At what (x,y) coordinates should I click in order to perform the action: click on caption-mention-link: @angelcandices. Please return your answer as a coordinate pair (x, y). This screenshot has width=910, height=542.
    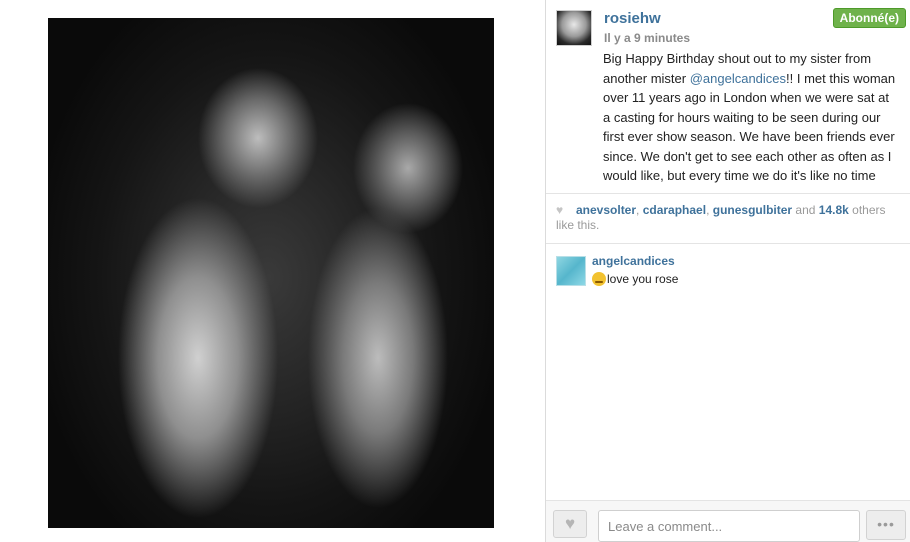
    Looking at the image, I should click on (738, 78).